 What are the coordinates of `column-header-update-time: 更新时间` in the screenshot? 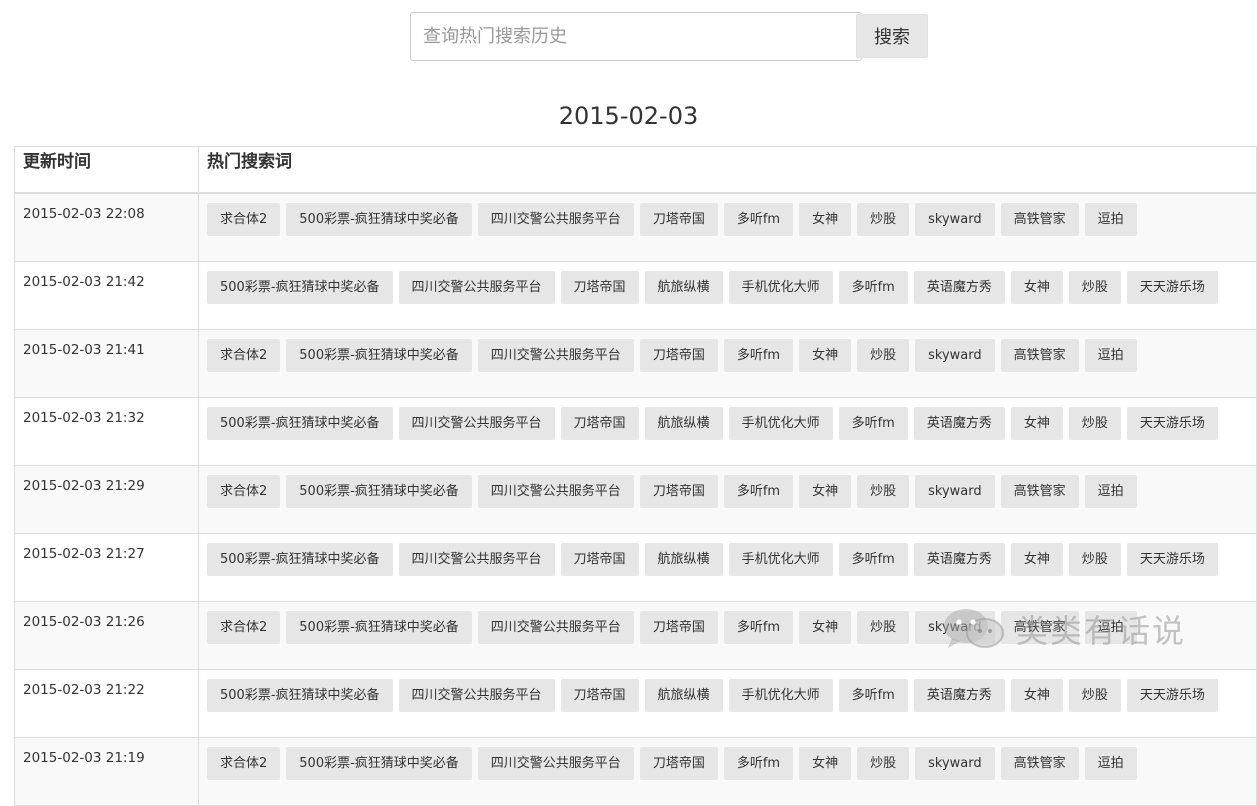 It's located at (106, 170).